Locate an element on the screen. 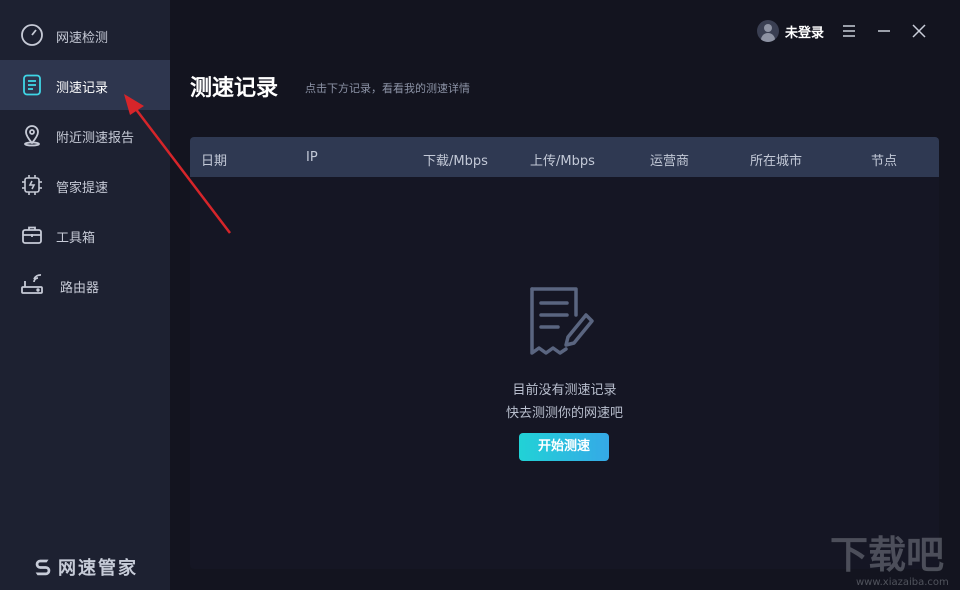  empty-state-message: 目前没有测速记录 is located at coordinates (564, 390).